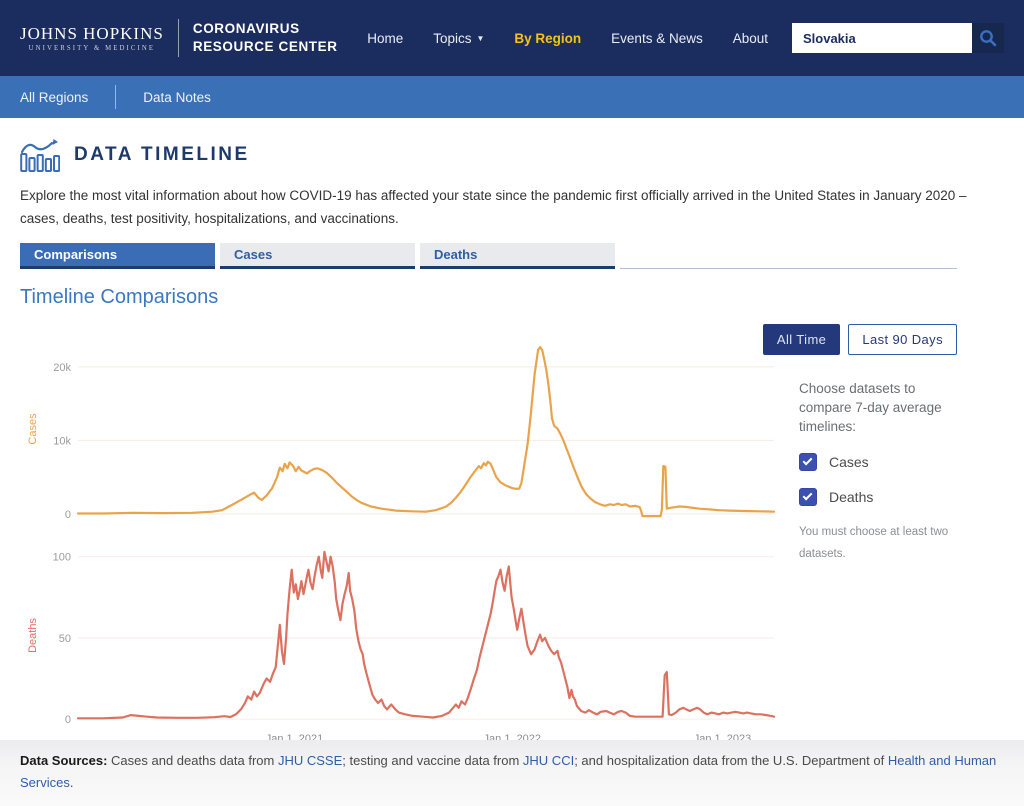 Image resolution: width=1024 pixels, height=806 pixels. Describe the element at coordinates (310, 760) in the screenshot. I see `footer-link: JHU CSSE` at that location.